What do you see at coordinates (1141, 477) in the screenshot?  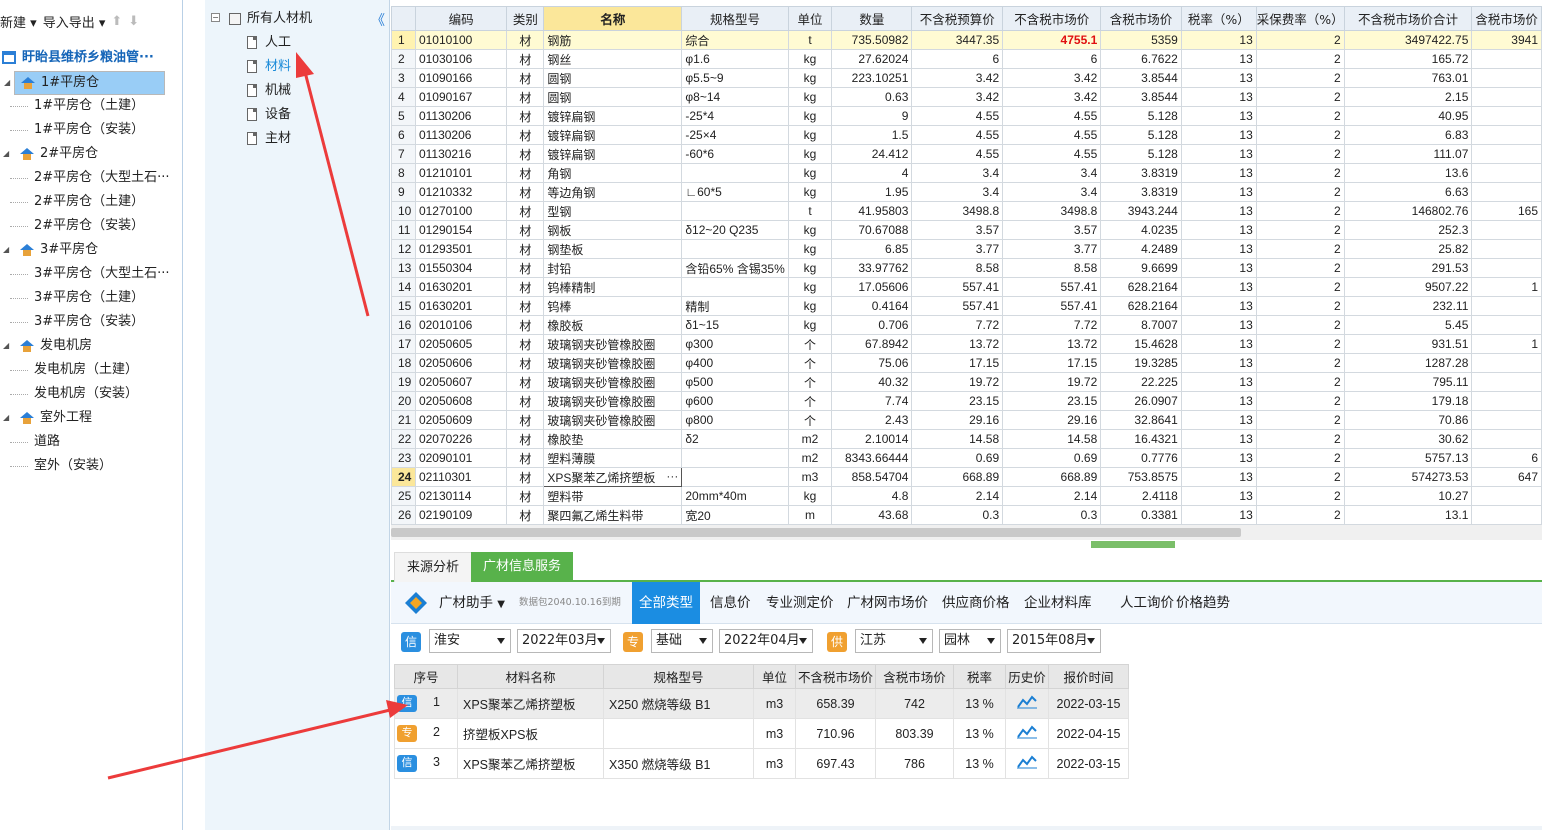 I see `table-cell: 753.8575` at bounding box center [1141, 477].